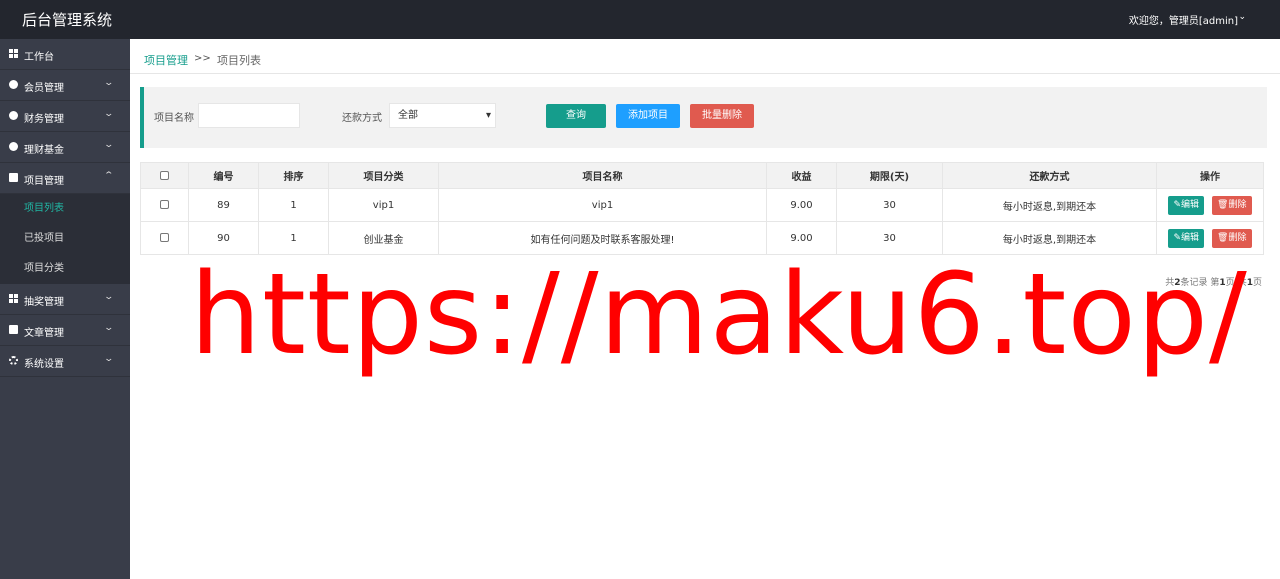 The image size is (1280, 579). I want to click on sidebar-item-label: 系统设置, so click(44, 364).